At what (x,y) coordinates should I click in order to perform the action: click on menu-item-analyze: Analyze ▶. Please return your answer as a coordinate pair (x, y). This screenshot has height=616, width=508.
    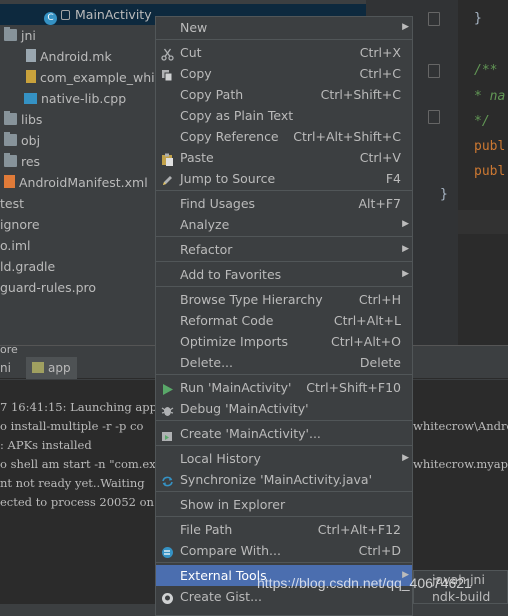
    Looking at the image, I should click on (284, 224).